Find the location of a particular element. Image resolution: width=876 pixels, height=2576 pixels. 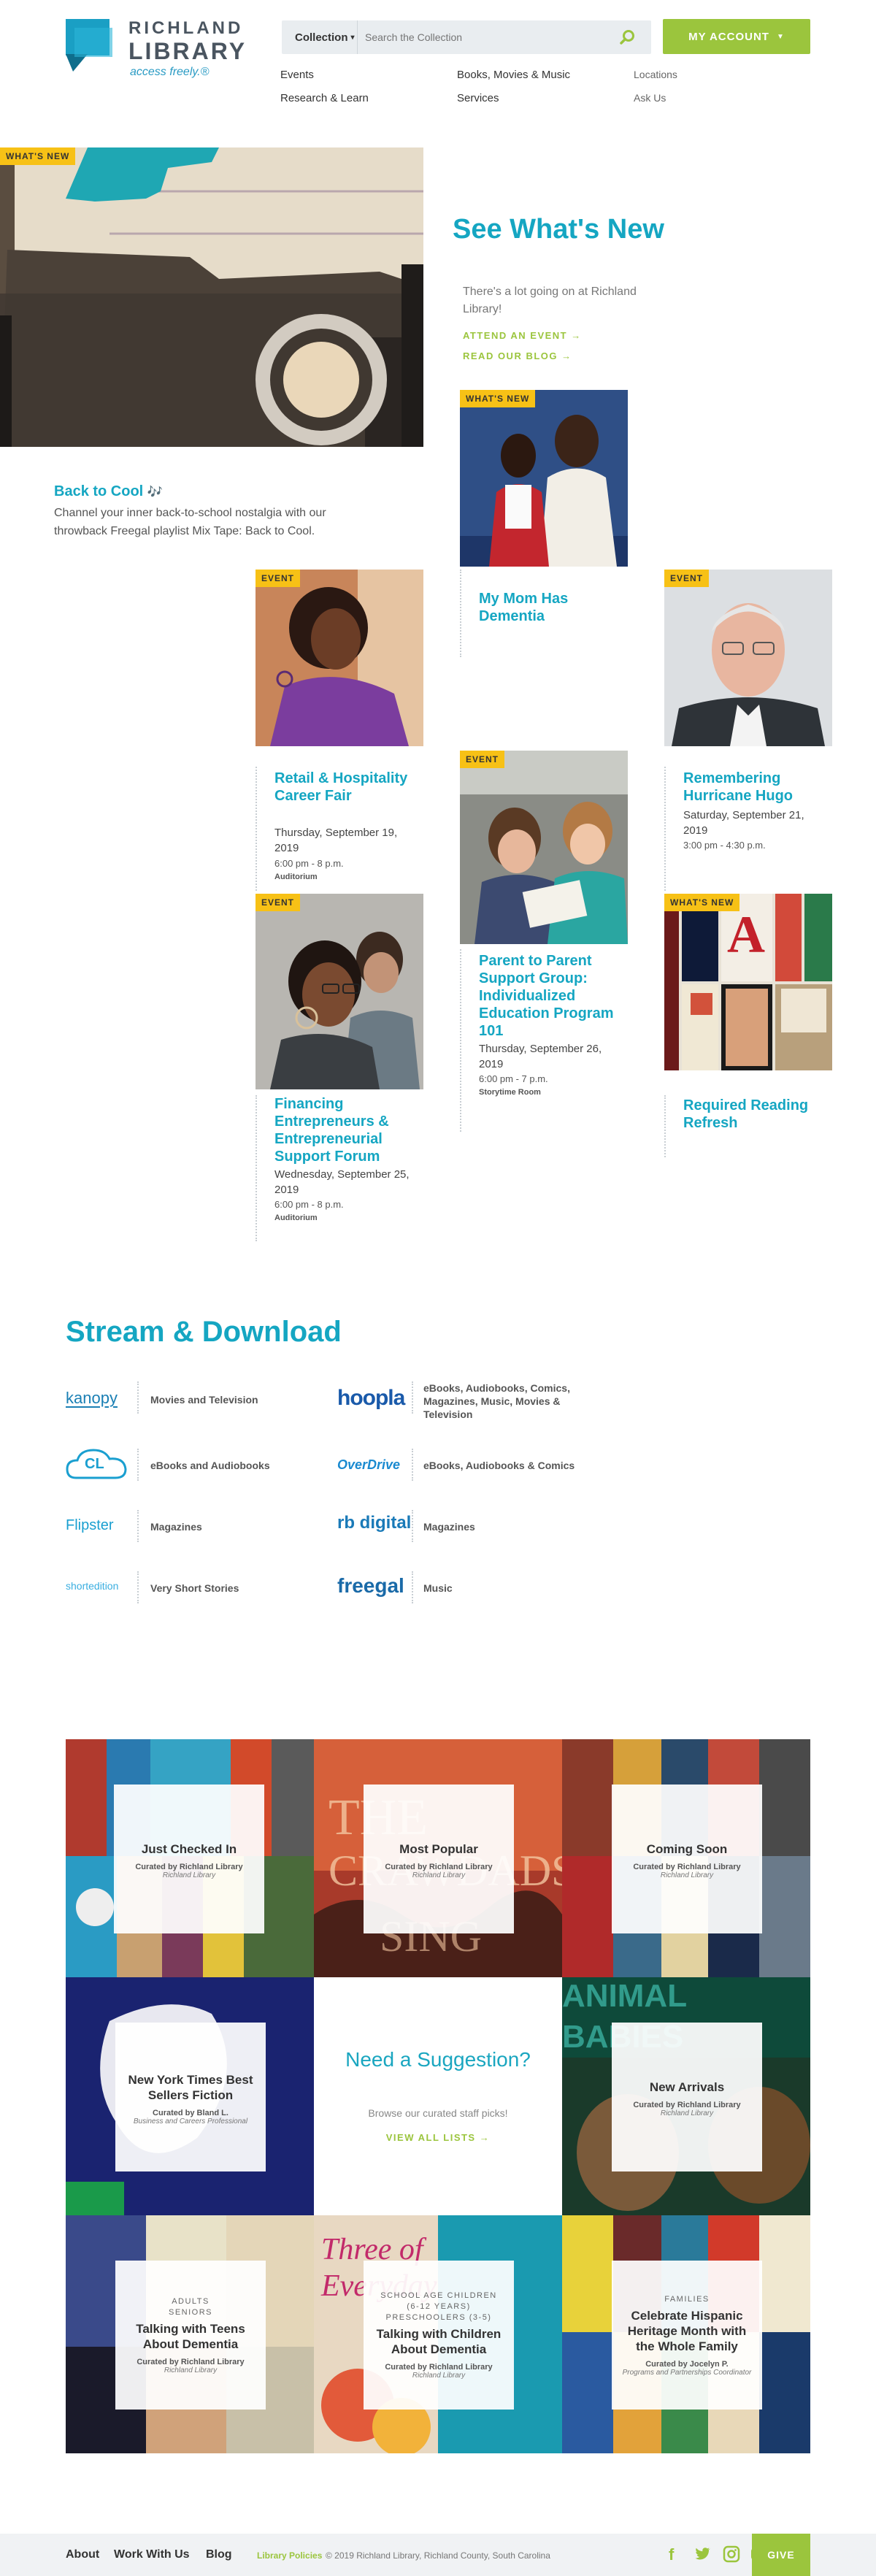

nav-books-movies-music: Books, Movies & Music is located at coordinates (513, 75).